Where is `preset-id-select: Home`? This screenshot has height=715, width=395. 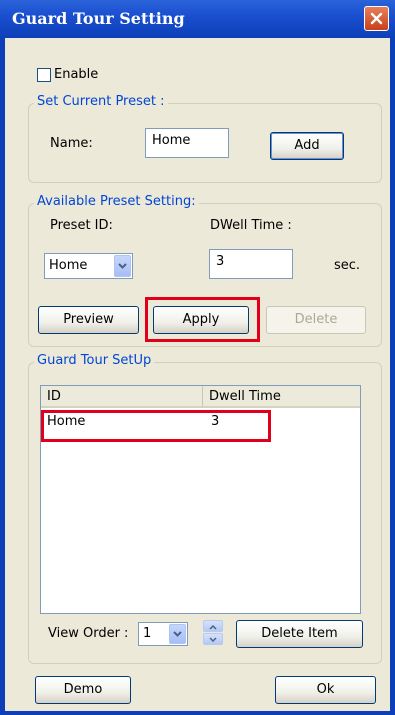
preset-id-select: Home is located at coordinates (88, 266).